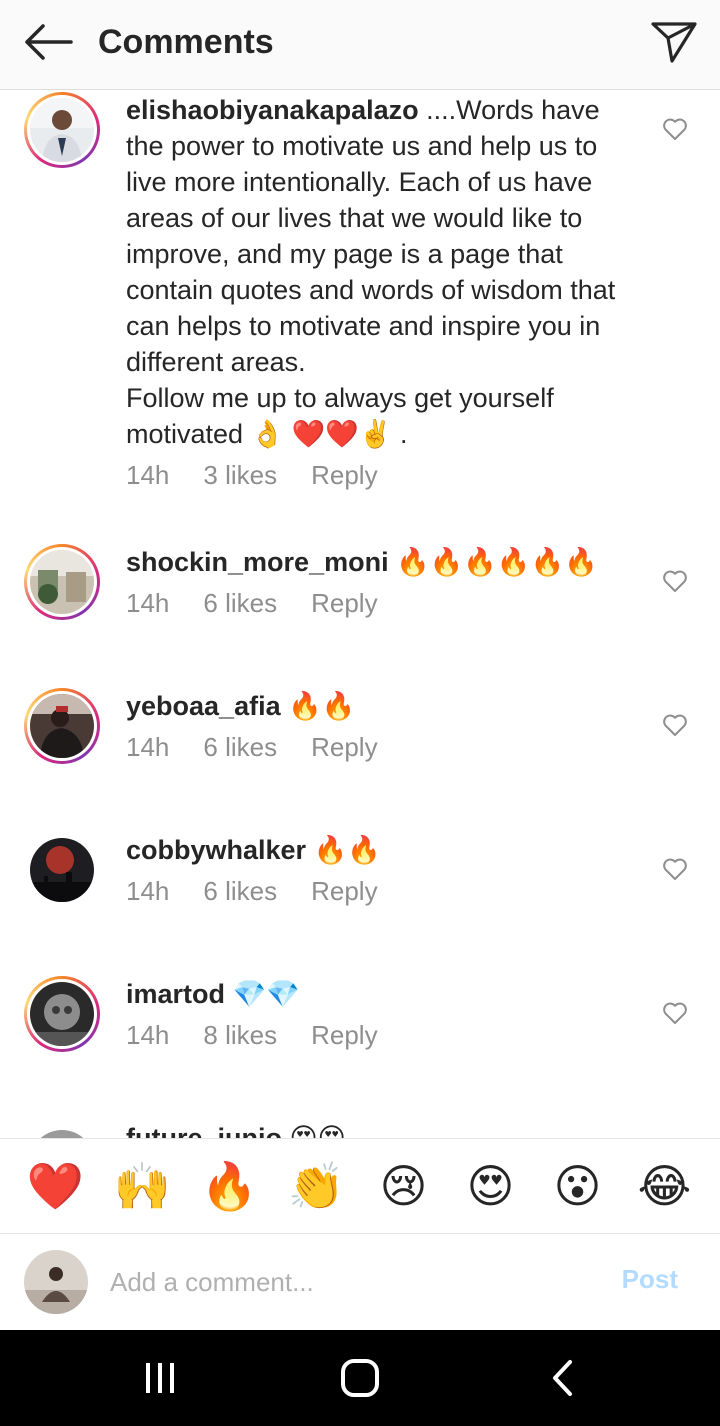  Describe the element at coordinates (376, 706) in the screenshot. I see `comment-text: yeboaa_afia 🔥🔥` at that location.